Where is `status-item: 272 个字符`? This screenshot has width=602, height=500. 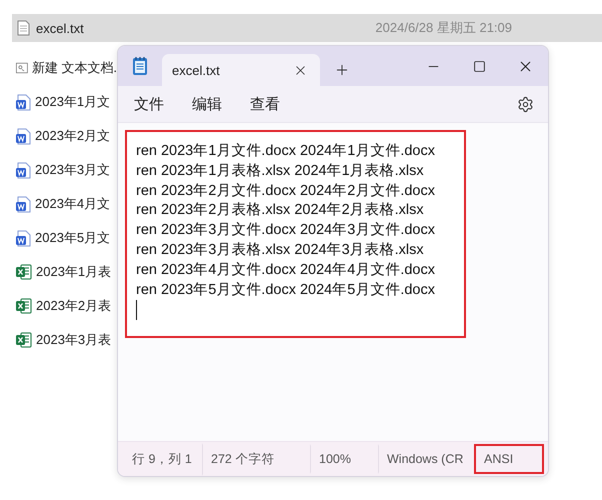
status-item: 272 个字符 is located at coordinates (256, 459).